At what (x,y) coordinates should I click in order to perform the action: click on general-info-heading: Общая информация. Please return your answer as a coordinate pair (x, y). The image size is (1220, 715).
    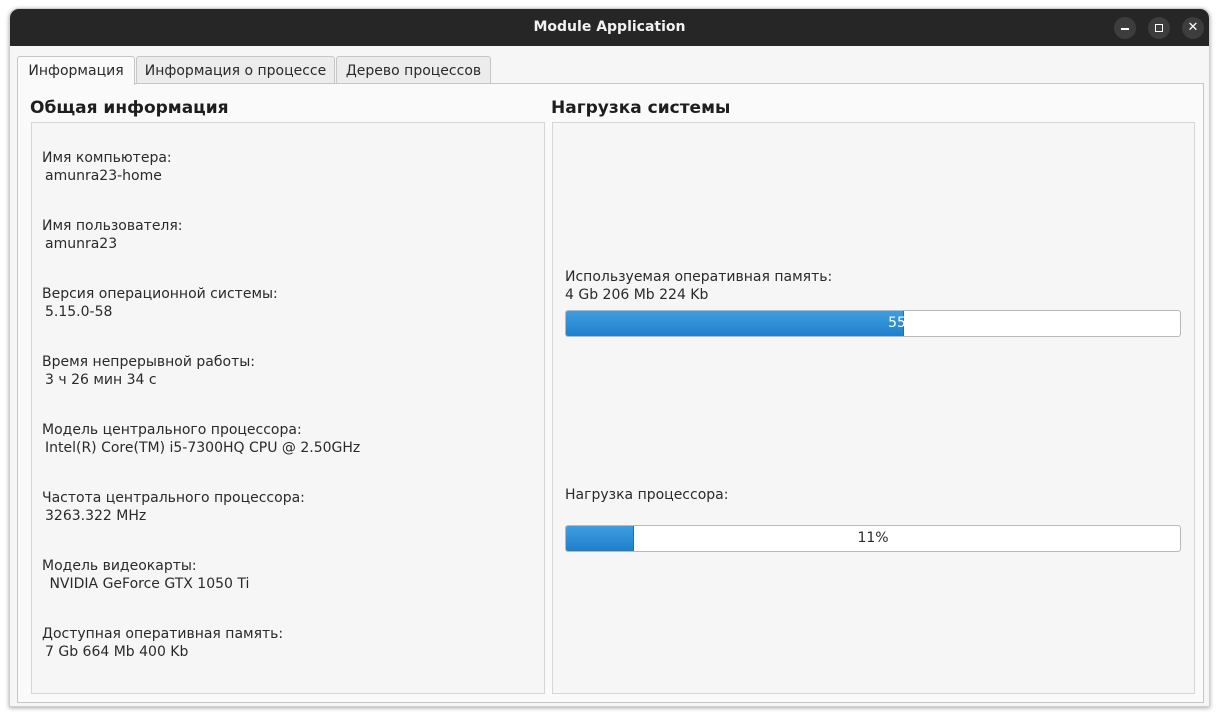
    Looking at the image, I should click on (129, 108).